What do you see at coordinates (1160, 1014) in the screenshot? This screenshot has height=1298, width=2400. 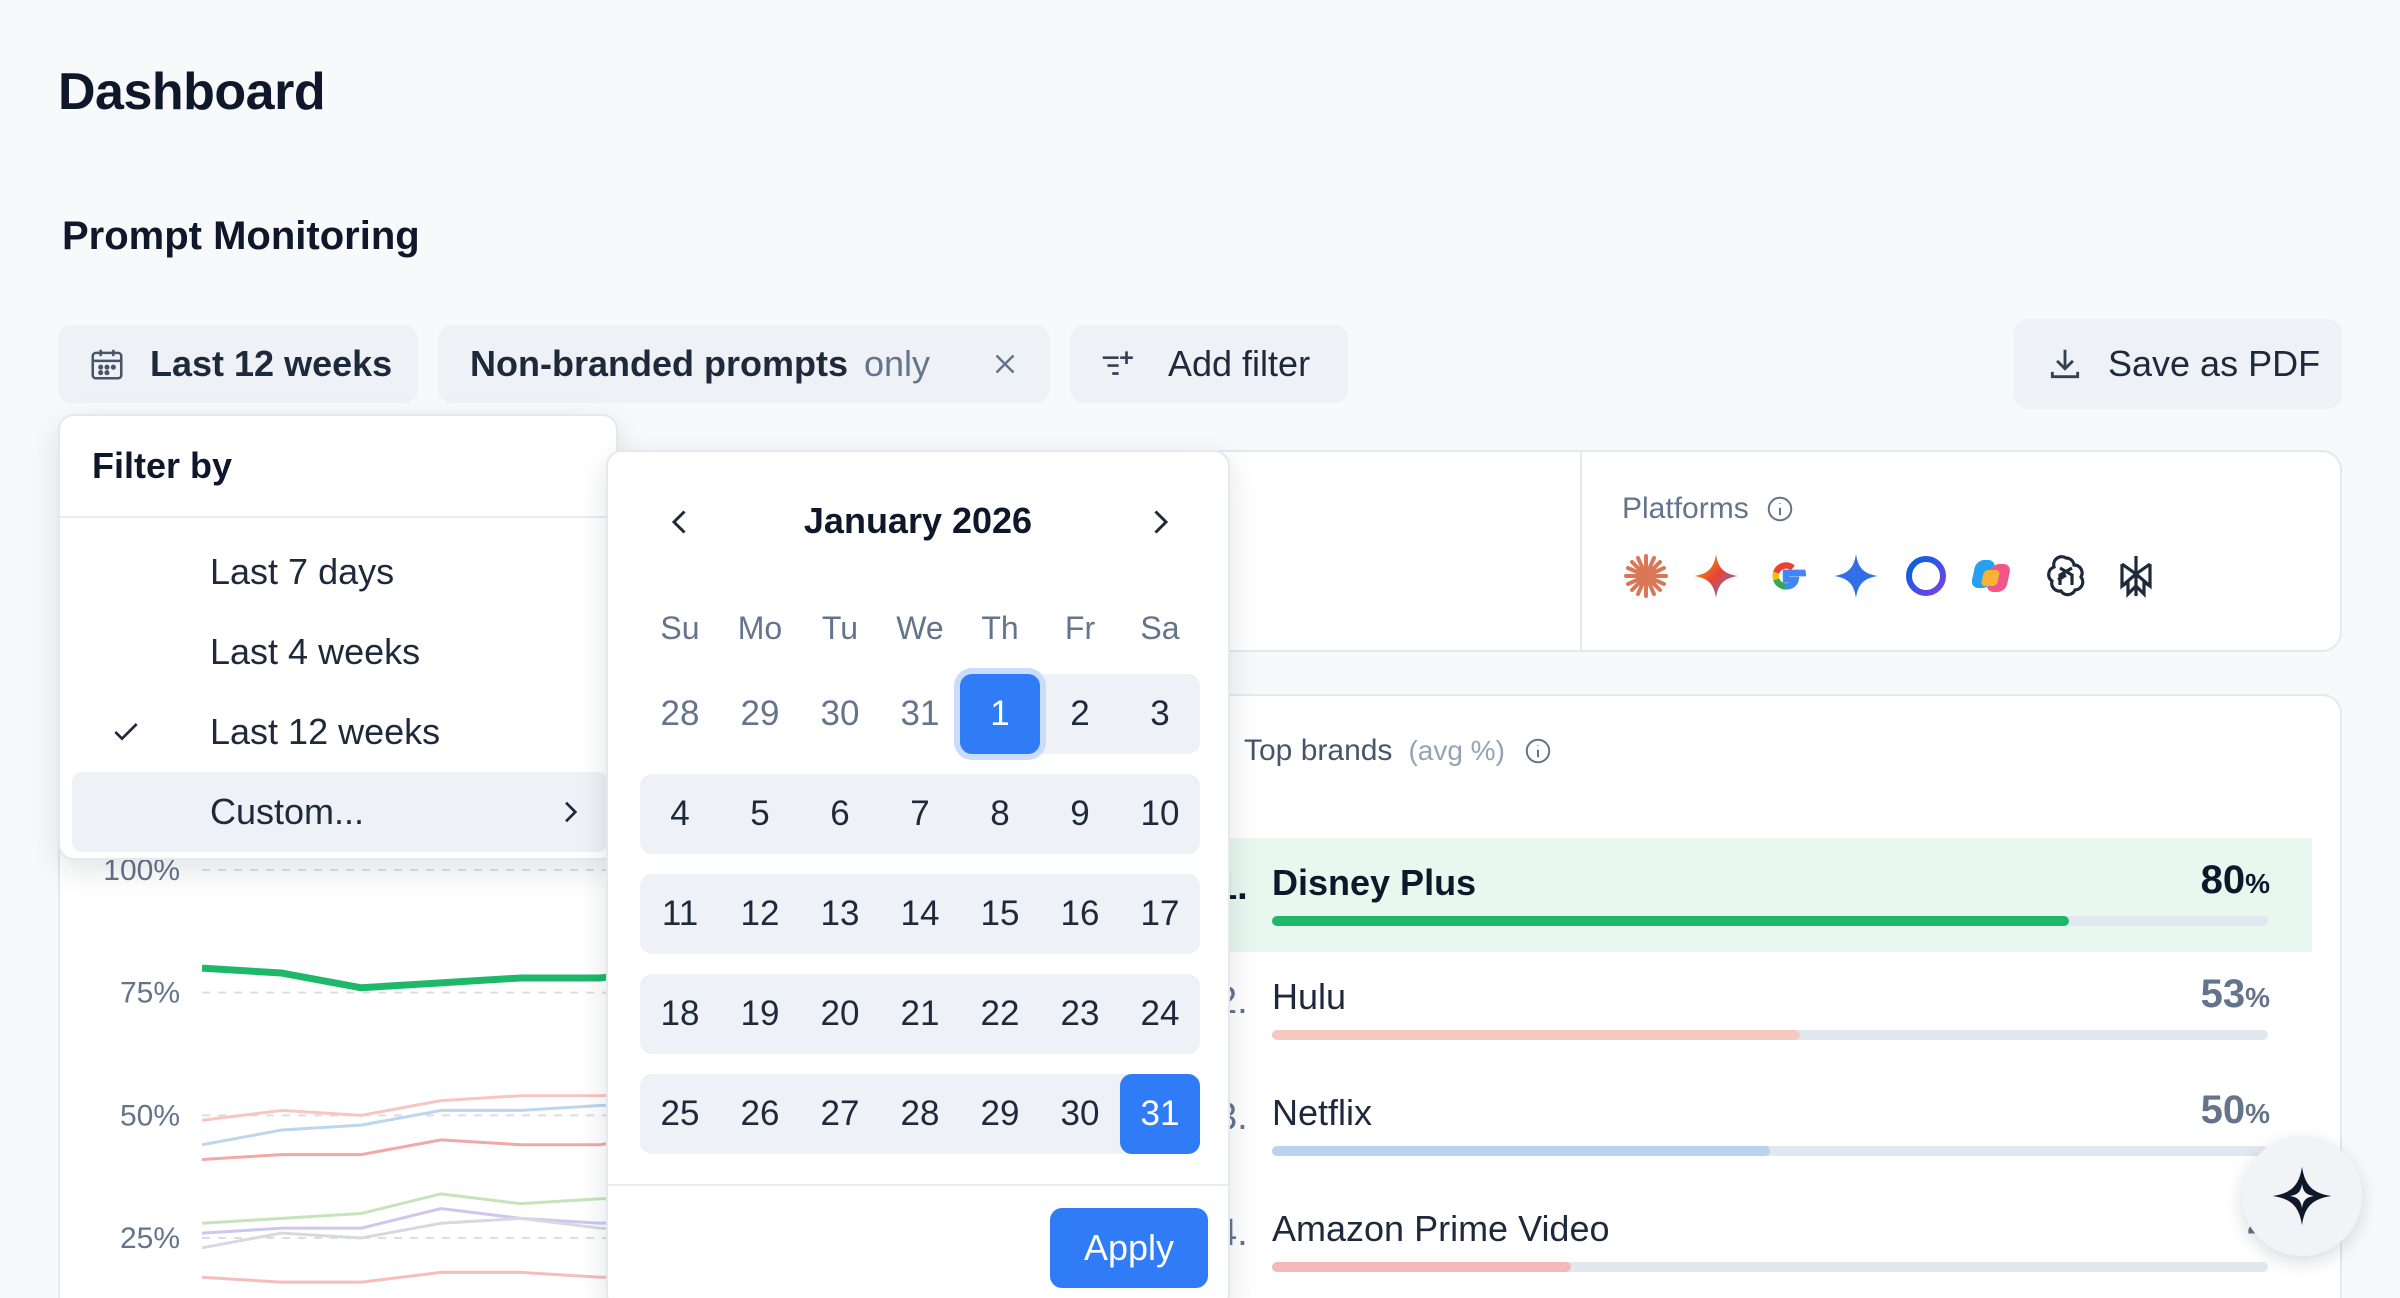 I see `calendar-day: 24` at bounding box center [1160, 1014].